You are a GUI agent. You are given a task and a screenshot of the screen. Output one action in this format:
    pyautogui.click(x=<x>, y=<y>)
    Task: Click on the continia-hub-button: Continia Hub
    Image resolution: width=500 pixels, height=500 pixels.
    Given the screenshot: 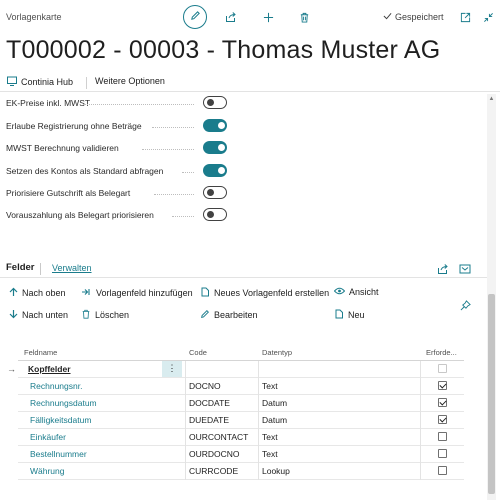 What is the action you would take?
    pyautogui.click(x=40, y=82)
    